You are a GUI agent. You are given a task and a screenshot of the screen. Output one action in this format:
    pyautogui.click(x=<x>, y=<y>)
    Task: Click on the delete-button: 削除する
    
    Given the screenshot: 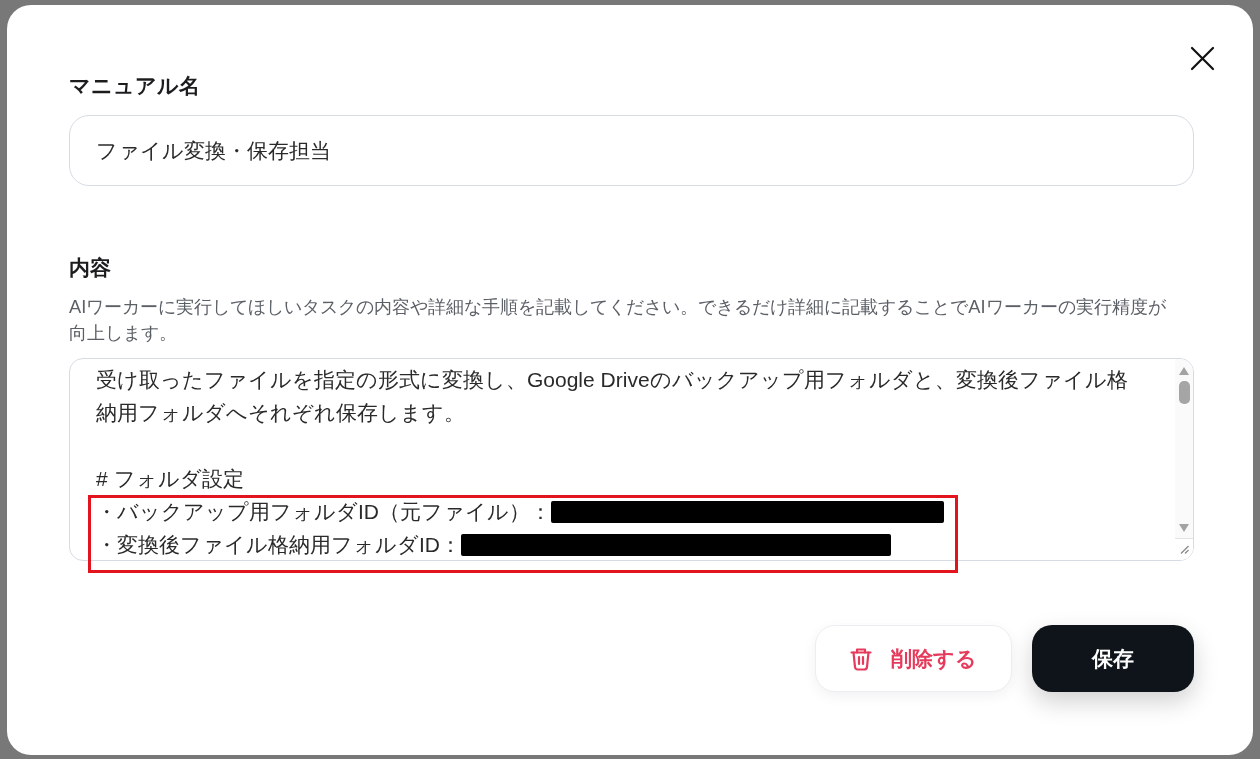 What is the action you would take?
    pyautogui.click(x=913, y=658)
    